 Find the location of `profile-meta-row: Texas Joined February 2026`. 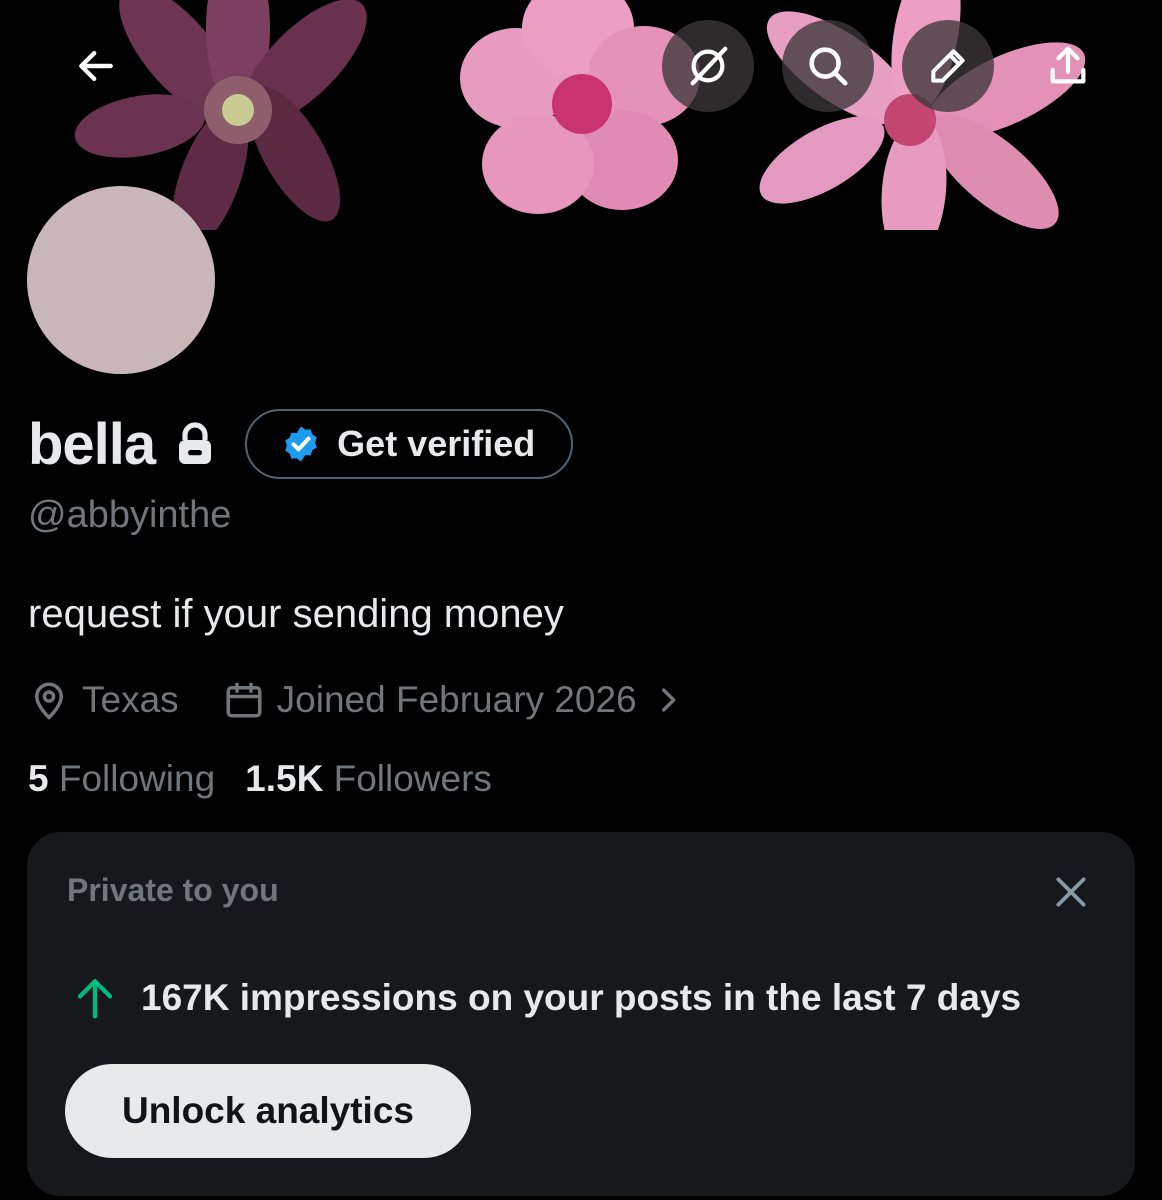

profile-meta-row: Texas Joined February 2026 is located at coordinates (362, 700).